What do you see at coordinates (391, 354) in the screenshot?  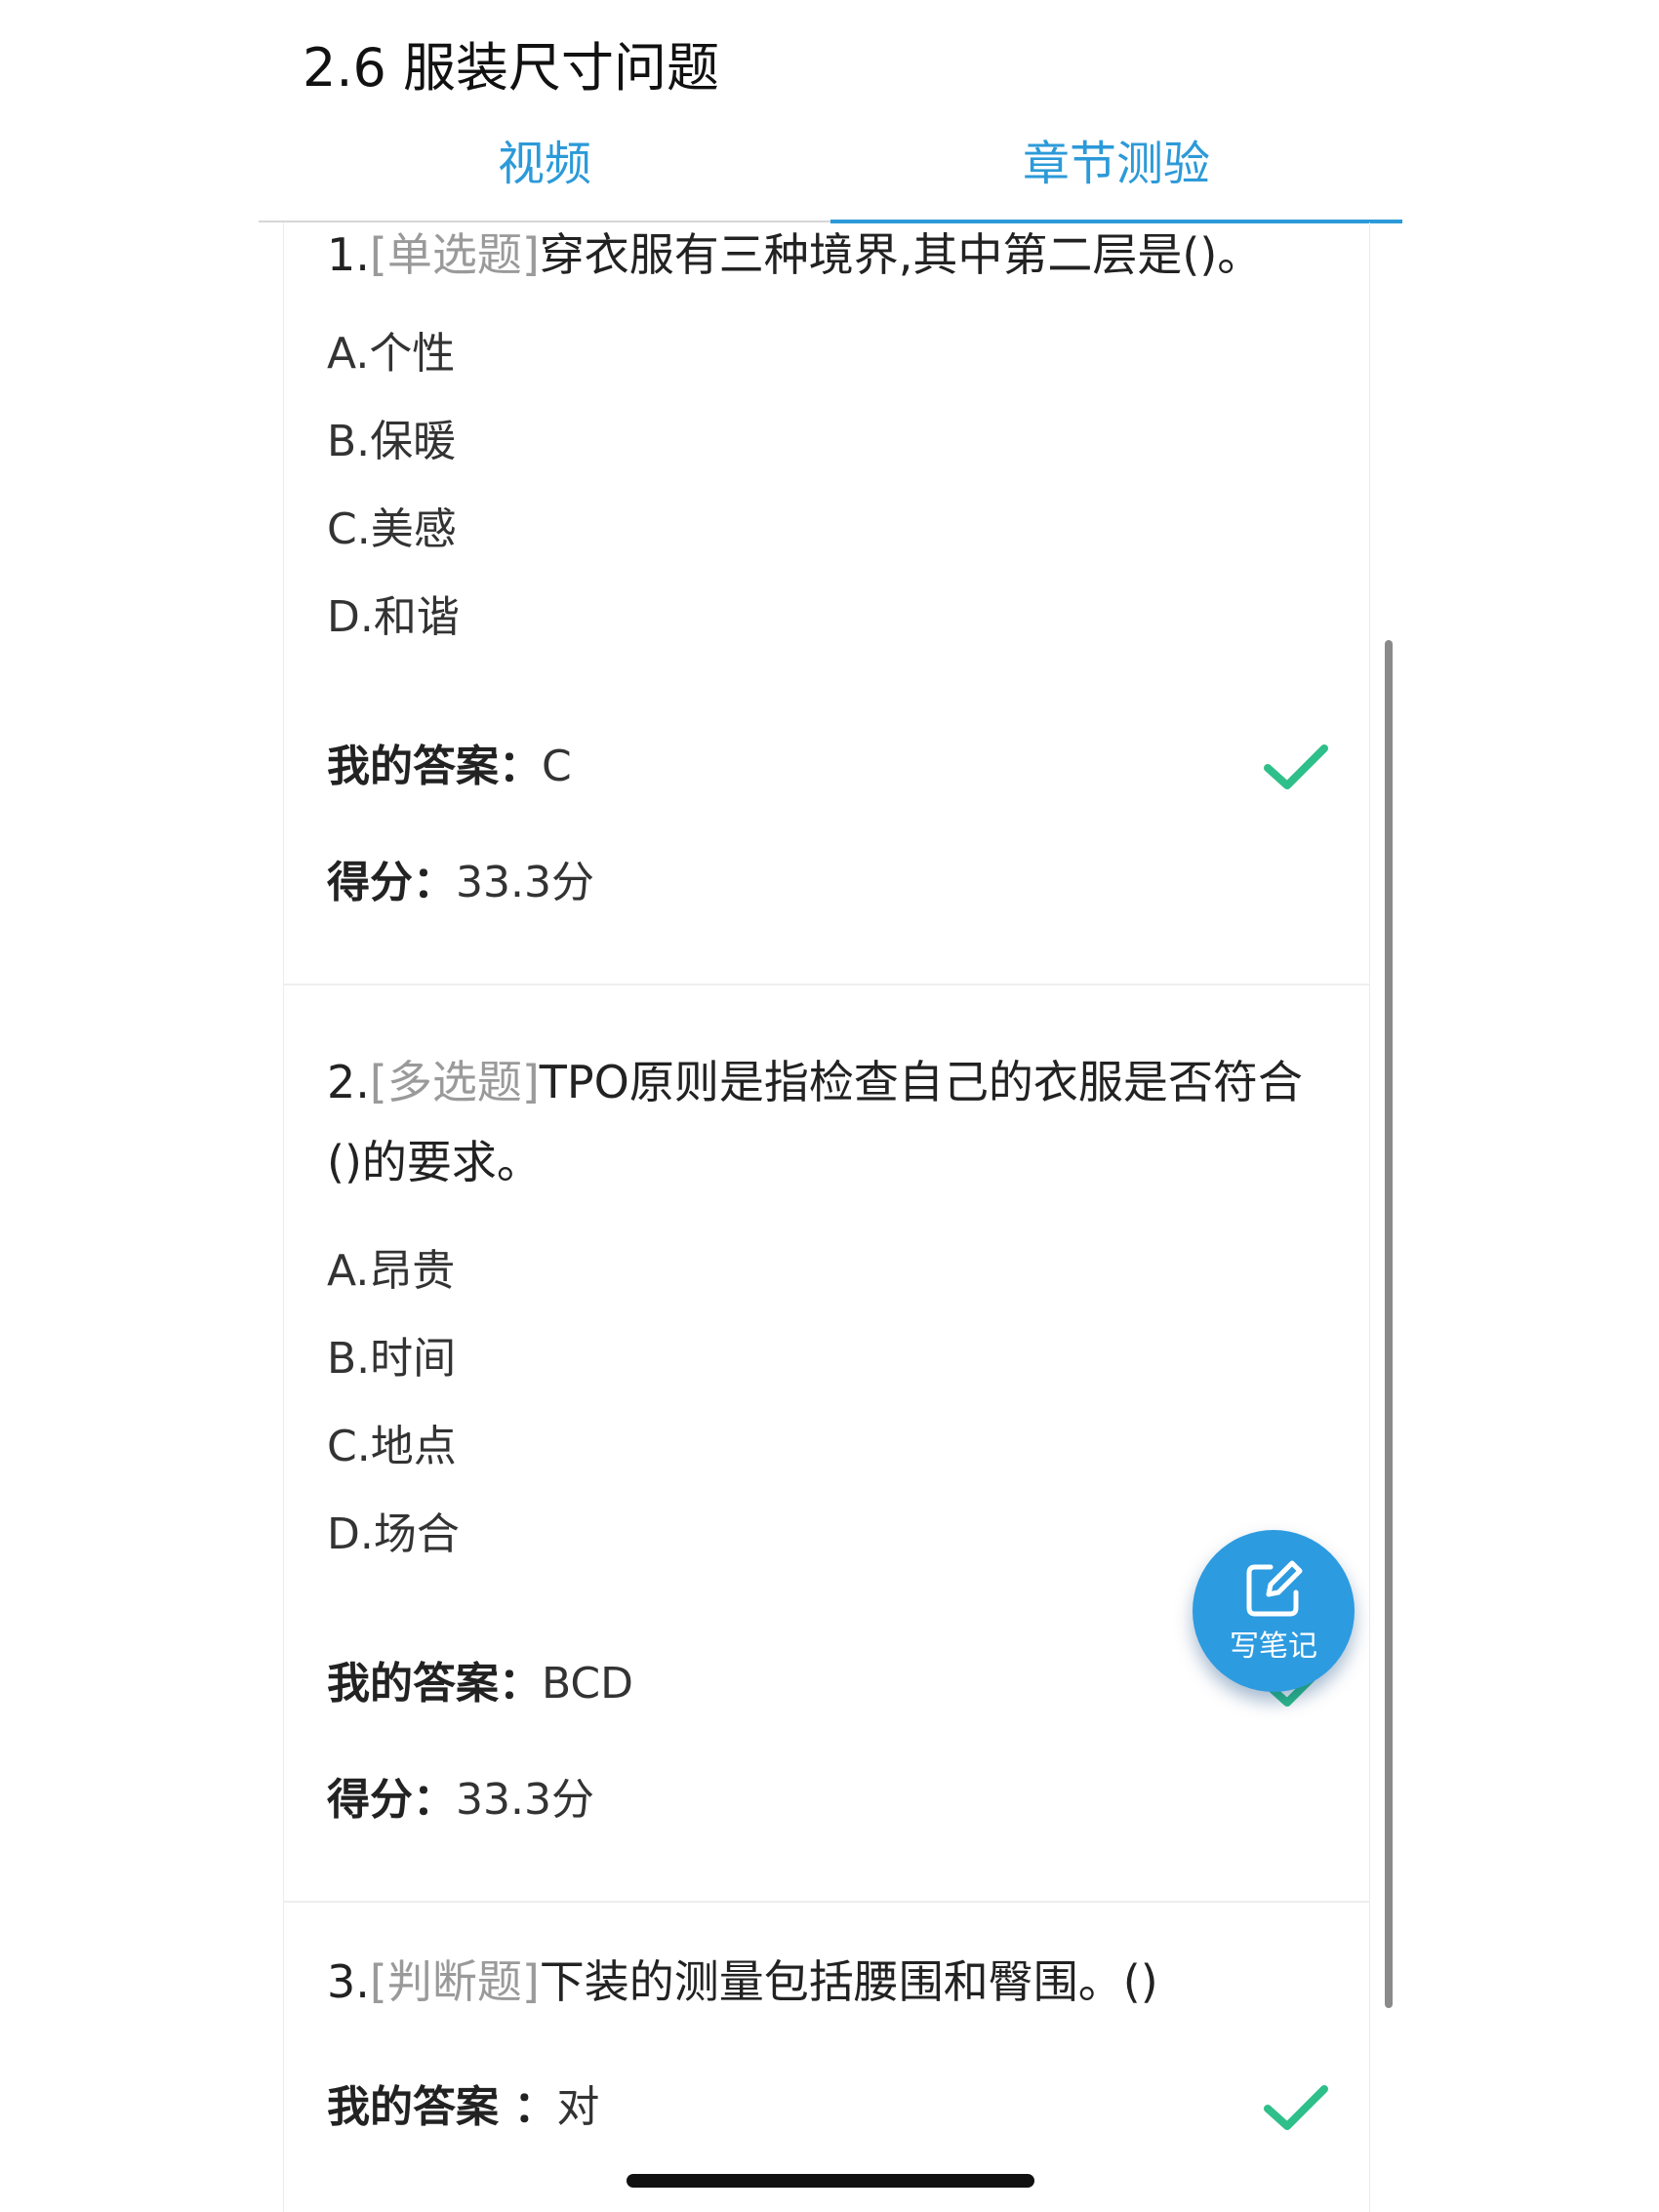 I see `option-a: A.个性` at bounding box center [391, 354].